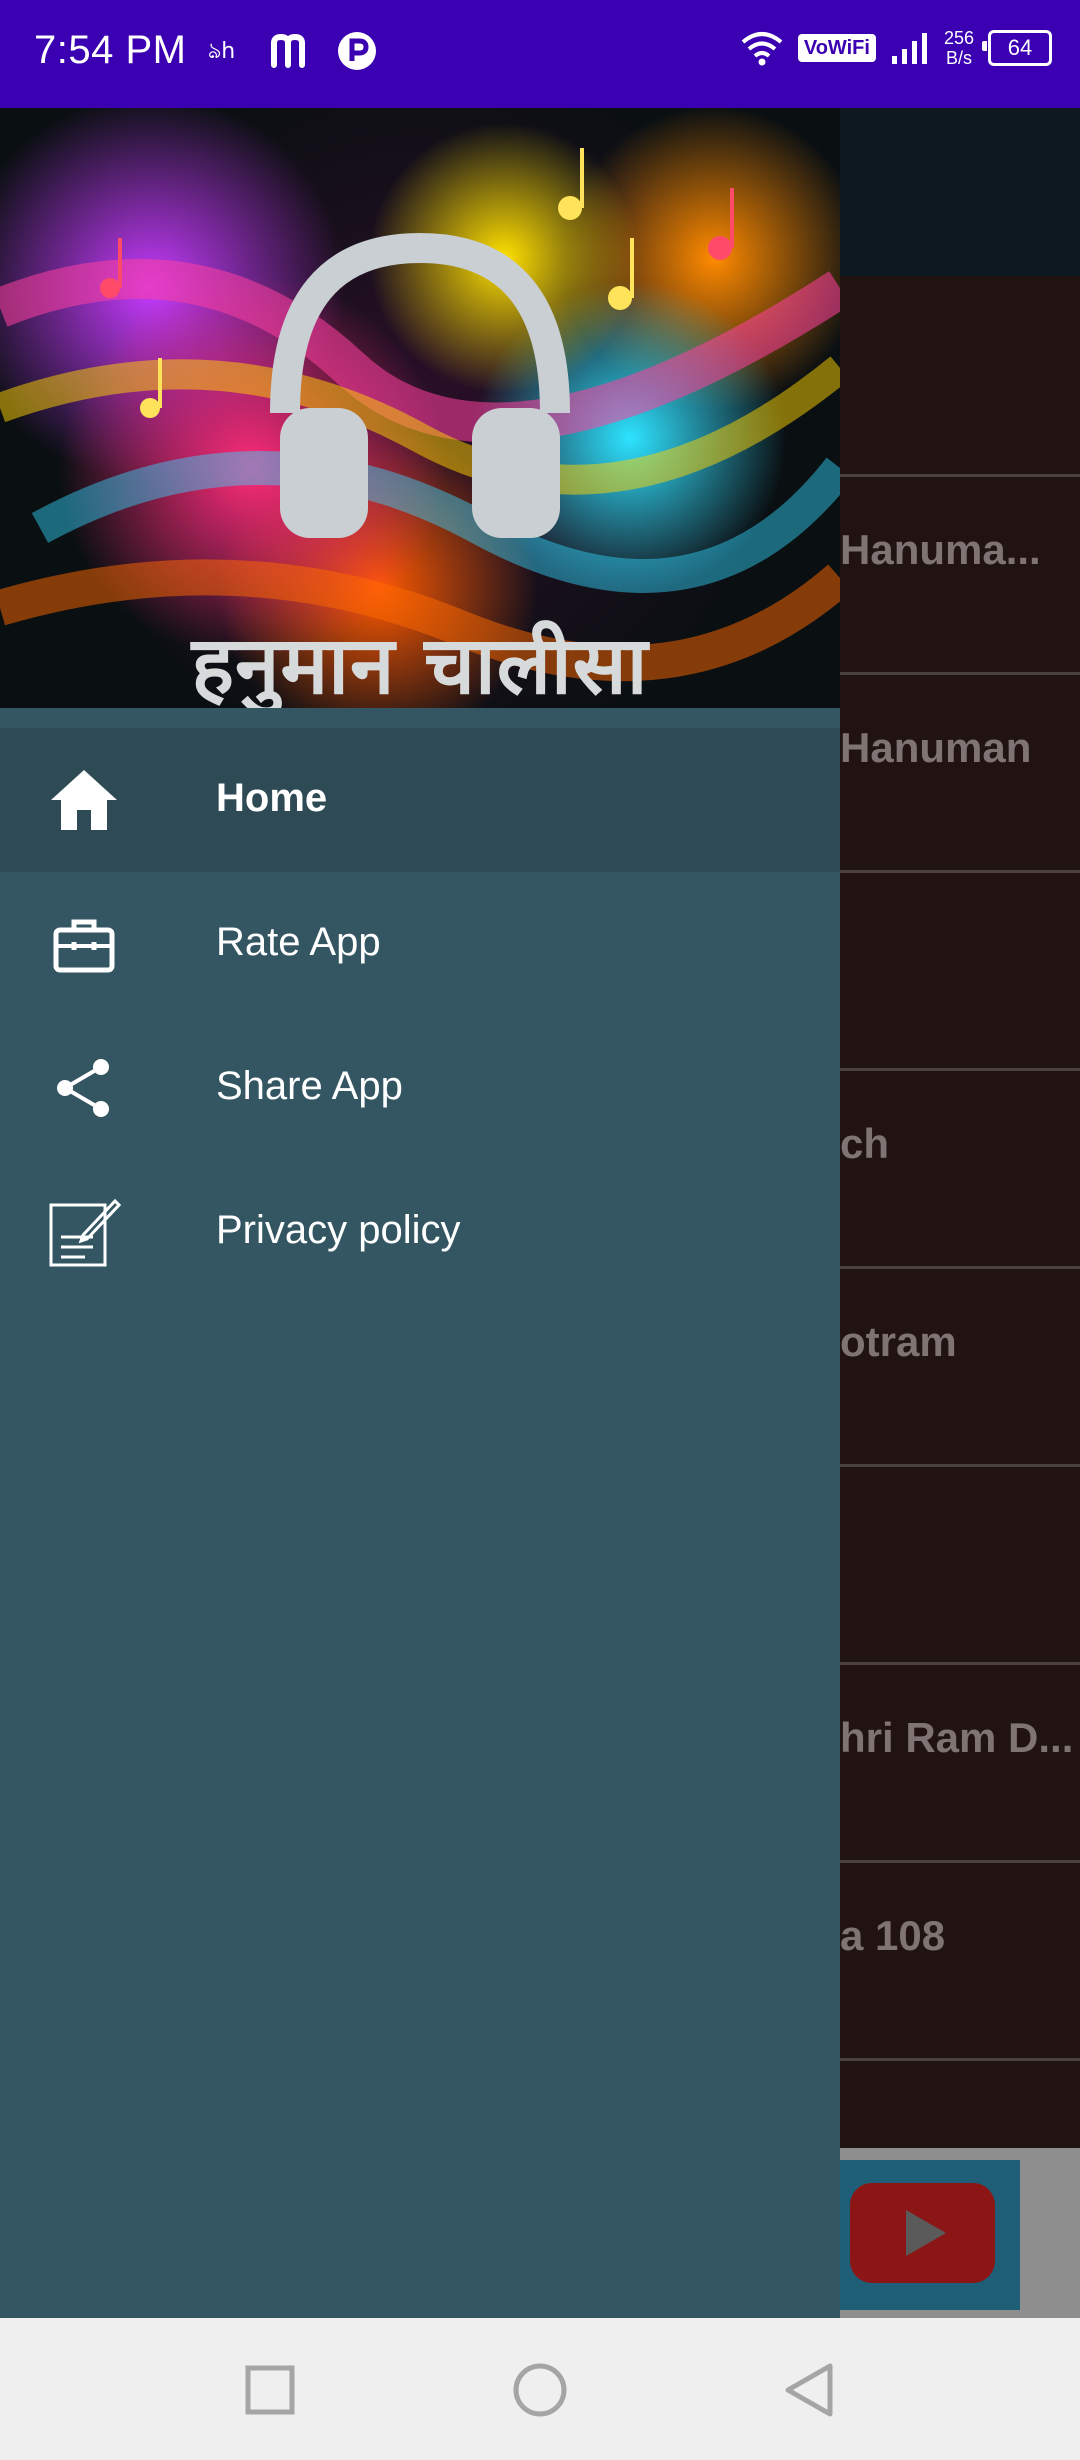  What do you see at coordinates (420, 1088) in the screenshot?
I see `menu-item-share-app: Share App` at bounding box center [420, 1088].